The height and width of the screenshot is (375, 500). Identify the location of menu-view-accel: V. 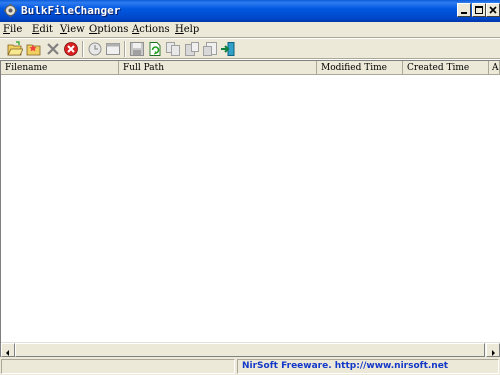
(64, 29).